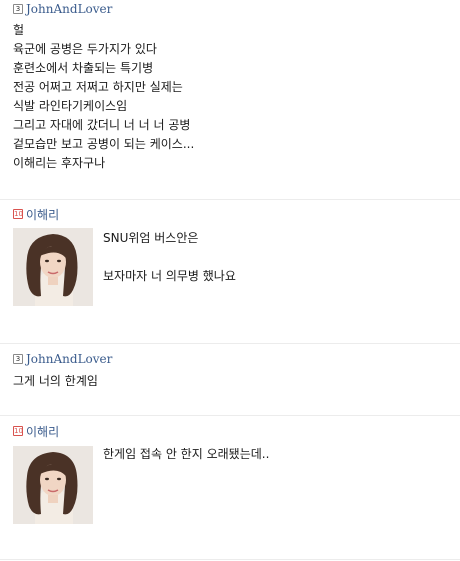  Describe the element at coordinates (85, 49) in the screenshot. I see `comment-text-line: 육군에 공병은 두가지가 있다` at that location.